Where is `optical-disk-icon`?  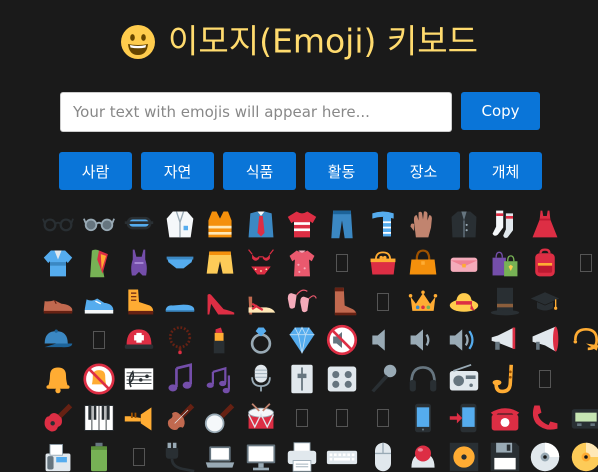
optical-disk-icon is located at coordinates (545, 455).